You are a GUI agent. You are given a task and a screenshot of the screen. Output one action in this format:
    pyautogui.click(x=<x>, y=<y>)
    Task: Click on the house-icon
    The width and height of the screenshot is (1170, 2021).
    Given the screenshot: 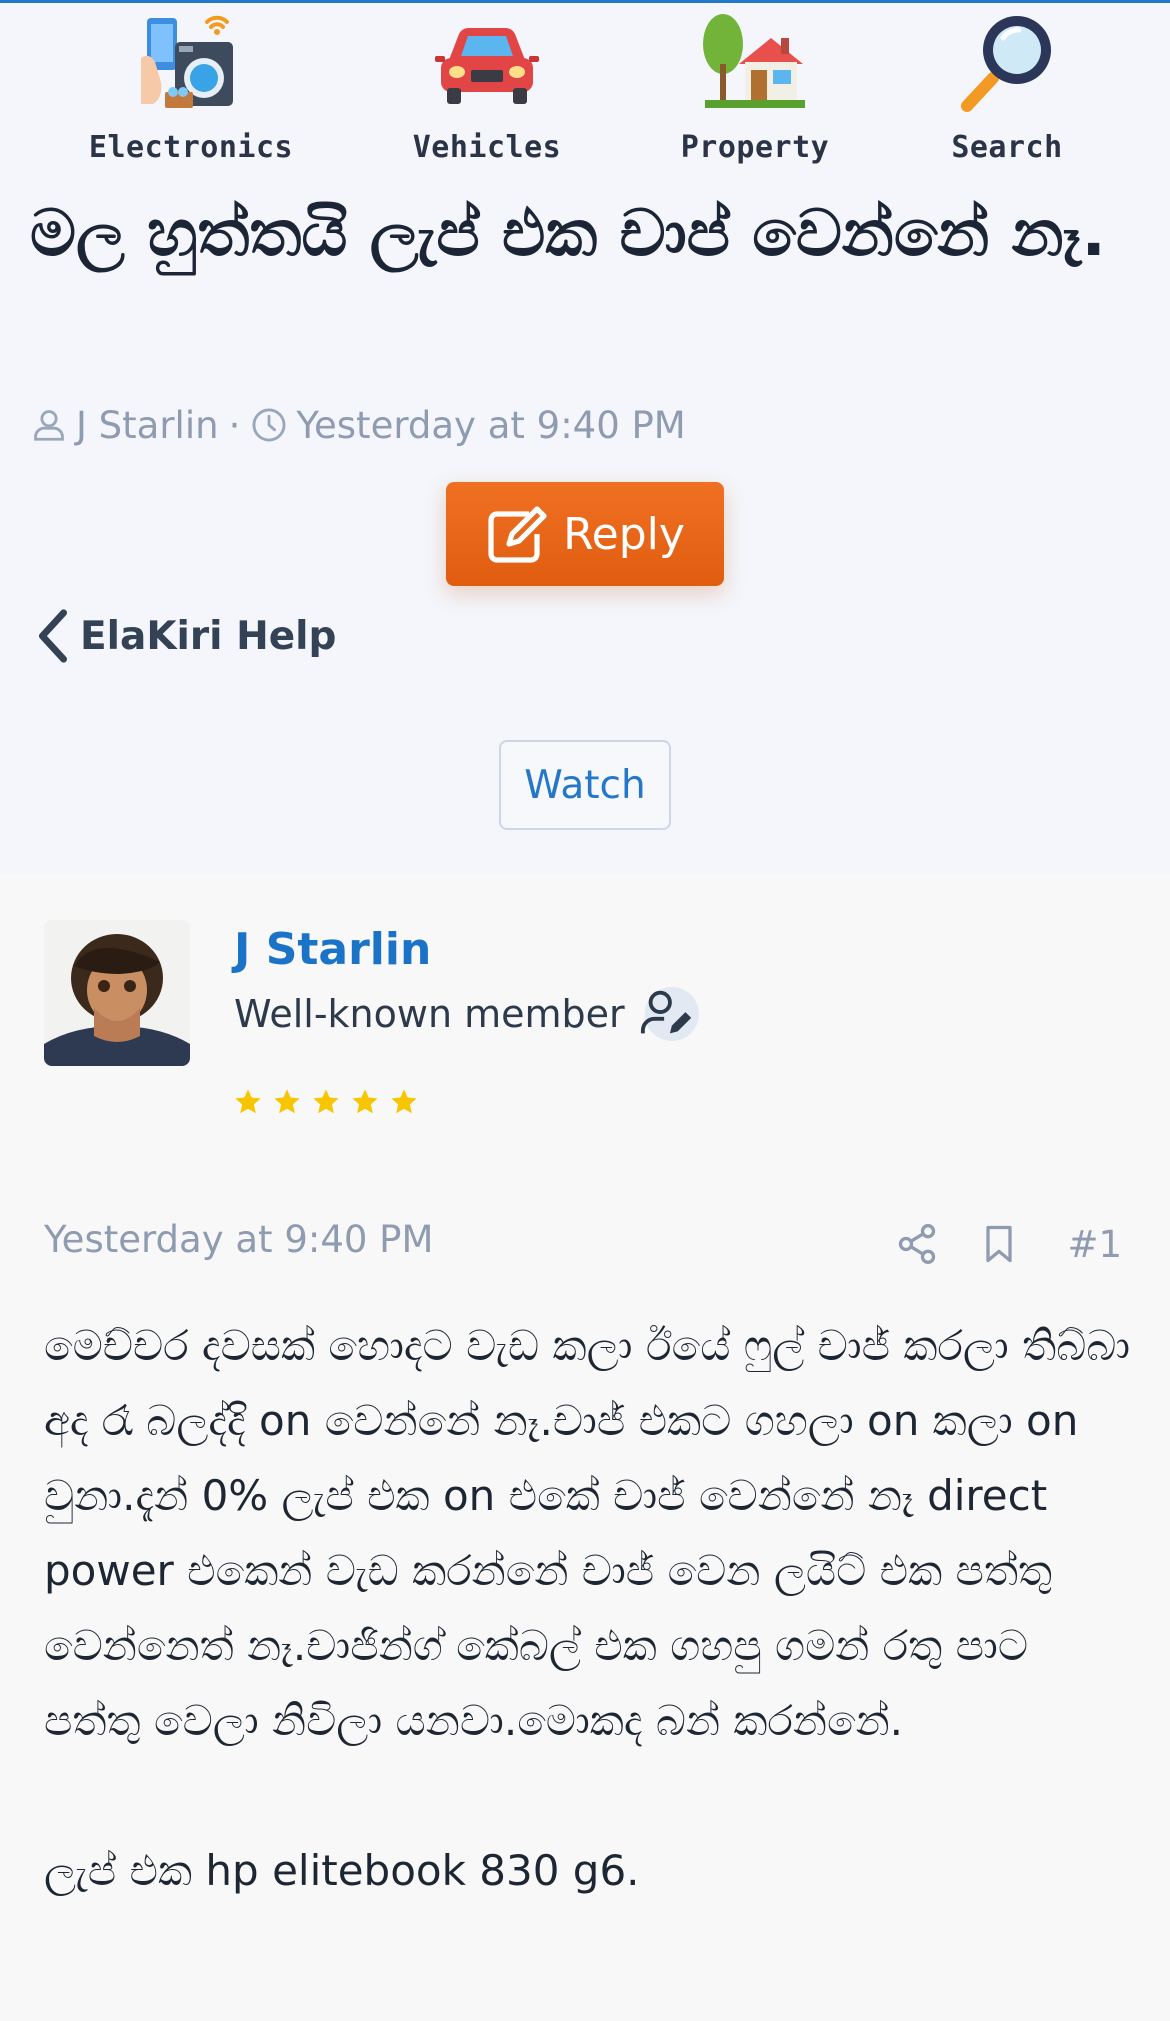 What is the action you would take?
    pyautogui.click(x=754, y=61)
    